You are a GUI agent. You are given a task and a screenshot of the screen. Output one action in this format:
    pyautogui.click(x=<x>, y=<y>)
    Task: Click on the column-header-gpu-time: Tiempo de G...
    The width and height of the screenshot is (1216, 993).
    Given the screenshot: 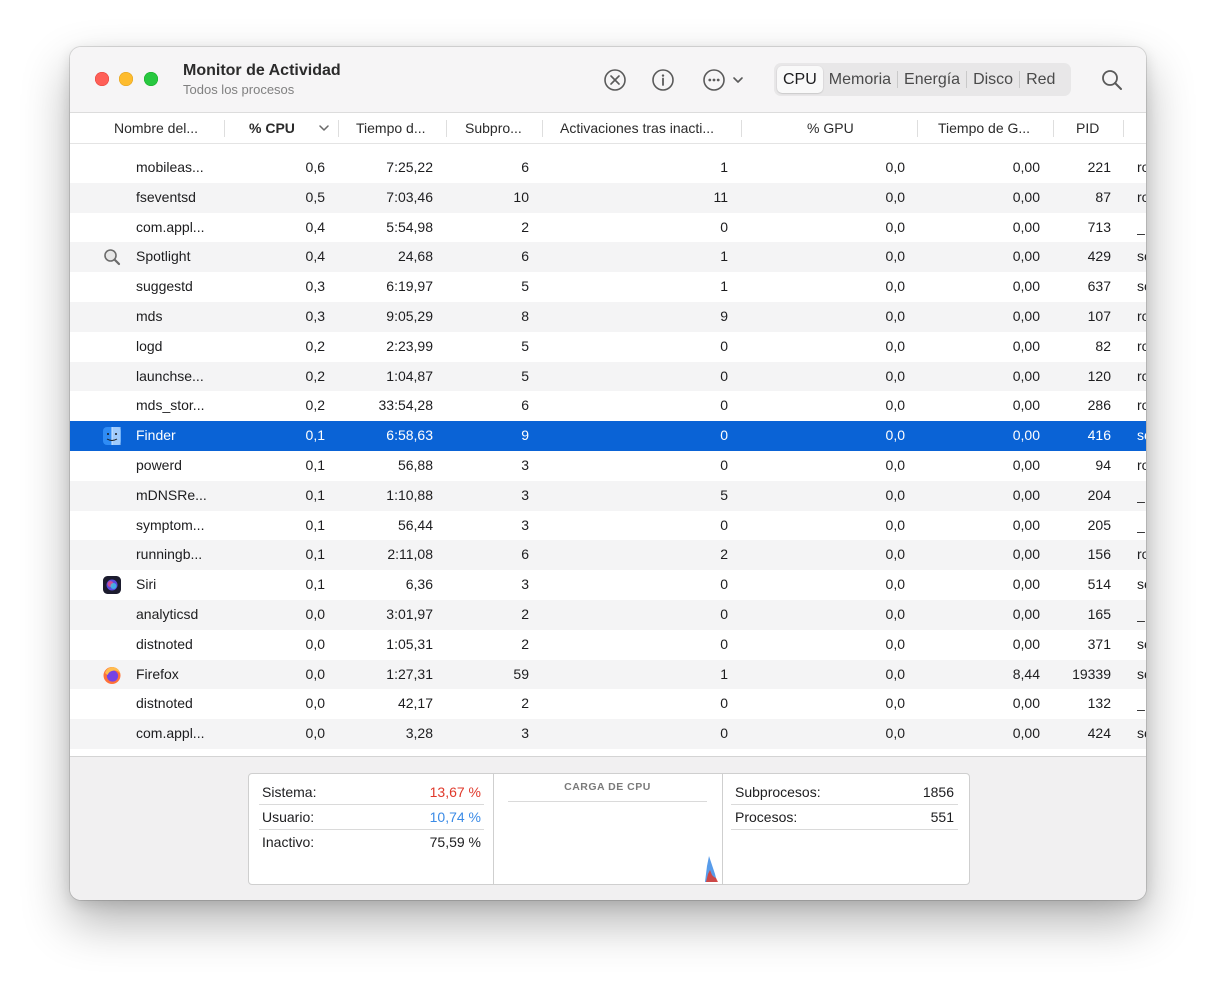 What is the action you would take?
    pyautogui.click(x=984, y=128)
    